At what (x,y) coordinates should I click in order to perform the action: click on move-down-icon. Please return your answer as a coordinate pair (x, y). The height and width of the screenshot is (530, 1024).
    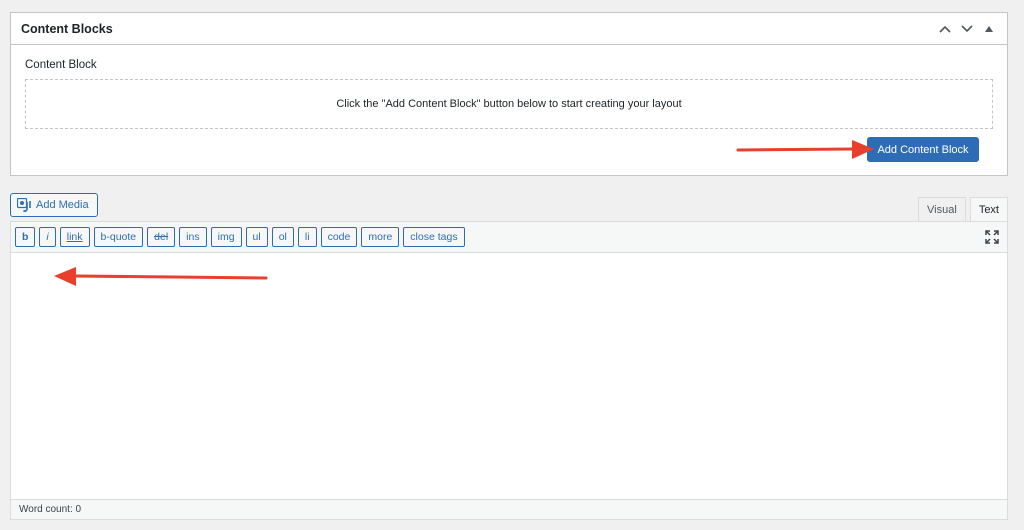
    Looking at the image, I should click on (967, 29).